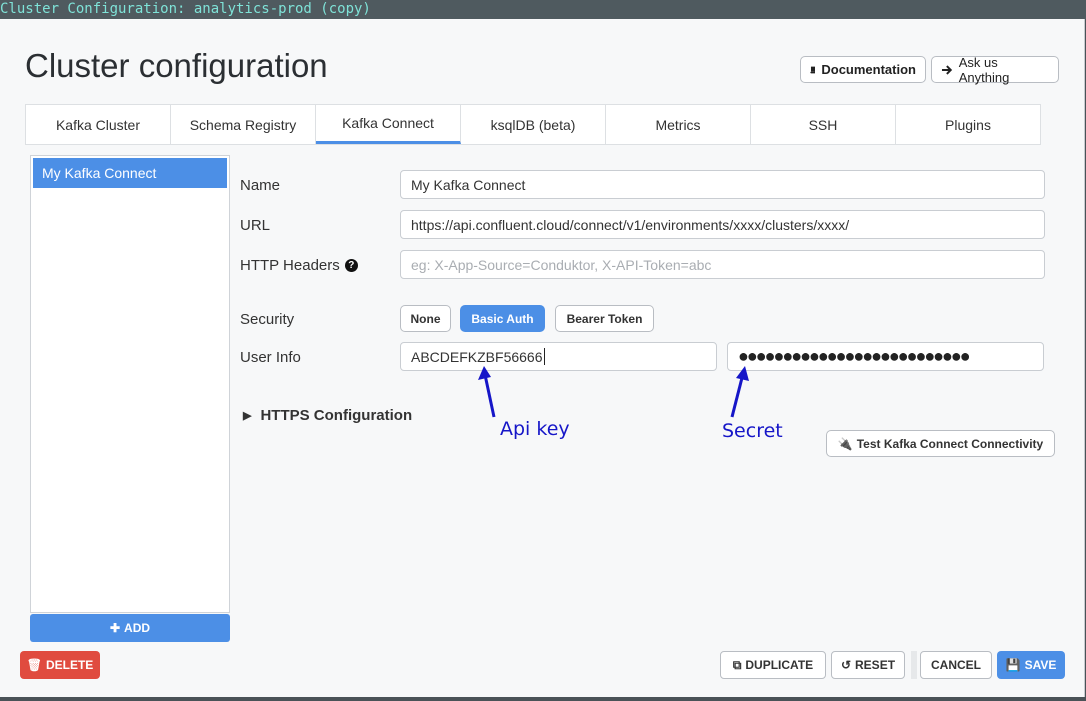 The width and height of the screenshot is (1086, 701). Describe the element at coordinates (477, 356) in the screenshot. I see `api-key-value: ABCDEFKZBF56666` at that location.